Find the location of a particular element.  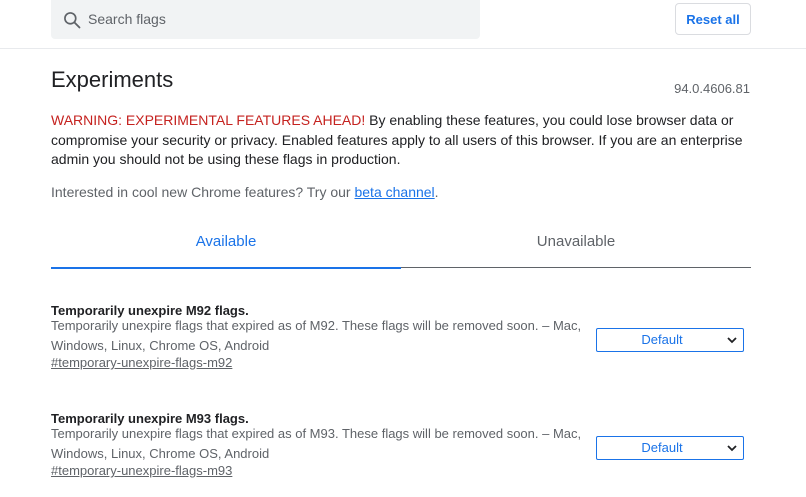

warning-title: WARNING: EXPERIMENTAL FEATURES AHEAD! is located at coordinates (208, 120).